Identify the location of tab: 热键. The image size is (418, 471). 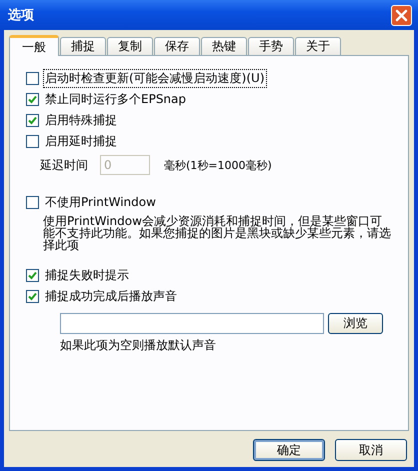
(224, 46).